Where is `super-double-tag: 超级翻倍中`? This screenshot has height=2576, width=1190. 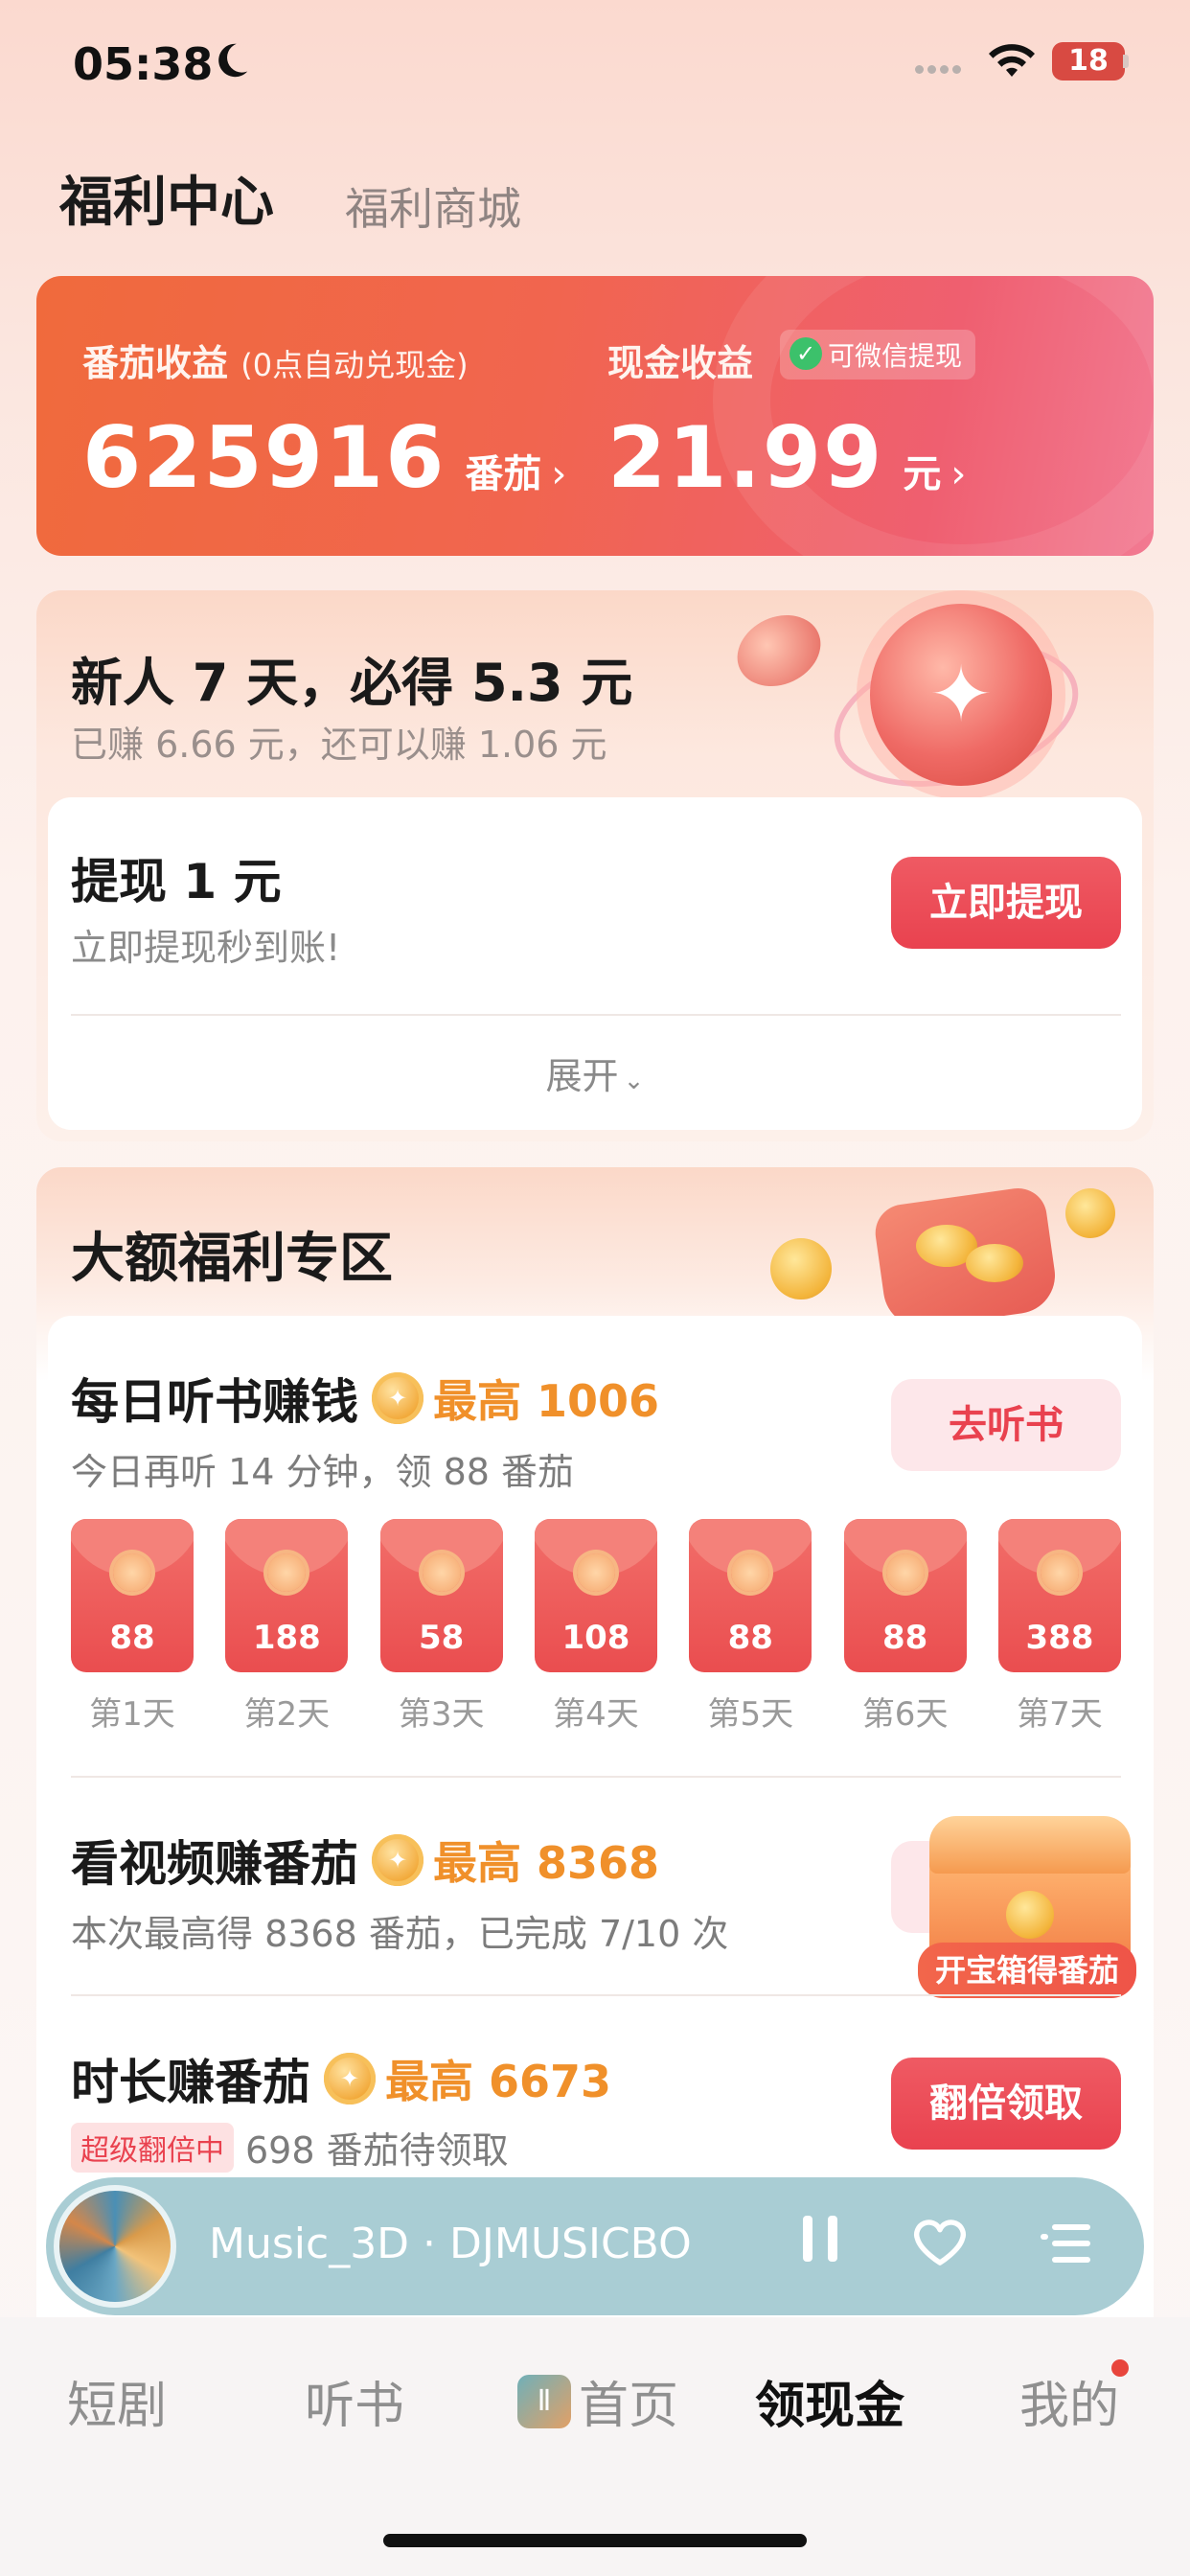 super-double-tag: 超级翻倍中 is located at coordinates (152, 2147).